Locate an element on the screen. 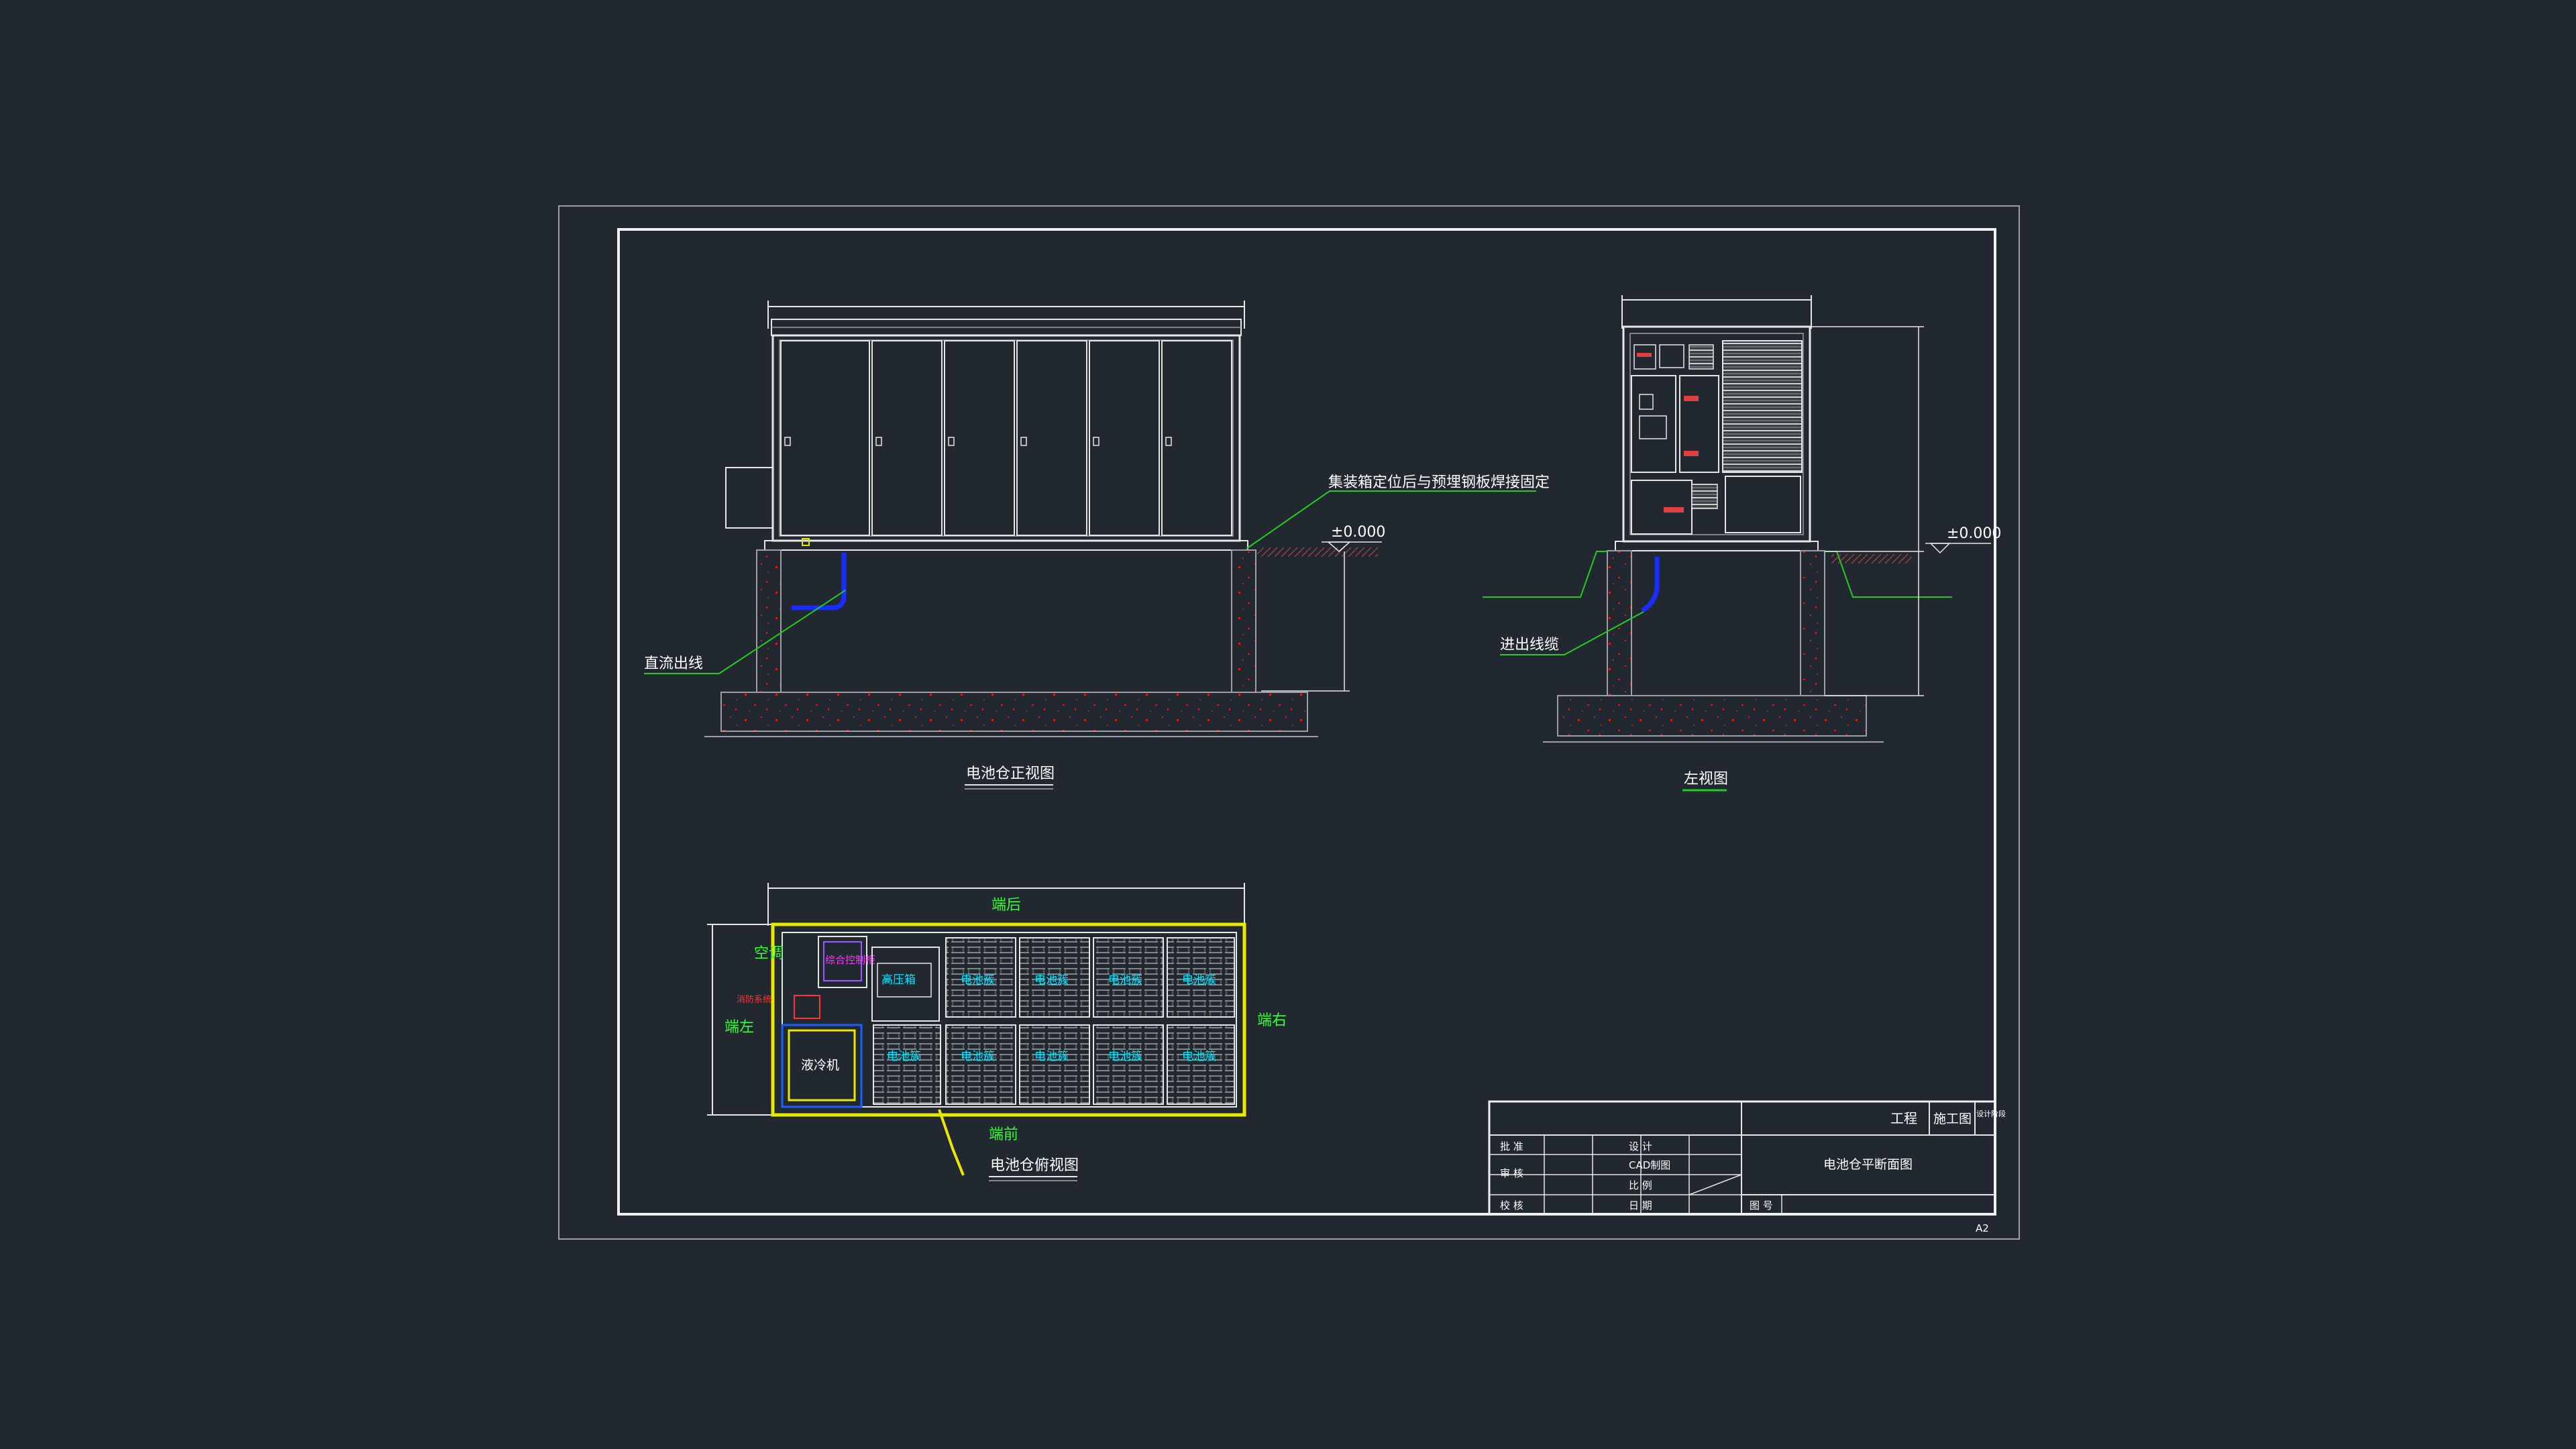 The width and height of the screenshot is (2576, 1449). plan-label-rear: 端后 is located at coordinates (1006, 905).